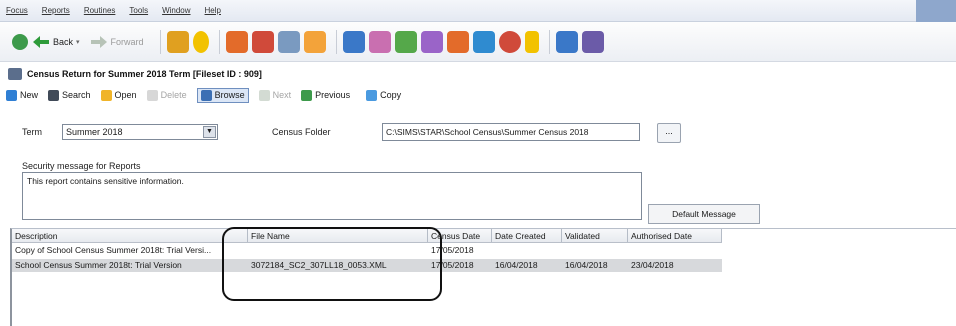 The width and height of the screenshot is (956, 326). Describe the element at coordinates (307, 95) in the screenshot. I see `previous-icon` at that location.